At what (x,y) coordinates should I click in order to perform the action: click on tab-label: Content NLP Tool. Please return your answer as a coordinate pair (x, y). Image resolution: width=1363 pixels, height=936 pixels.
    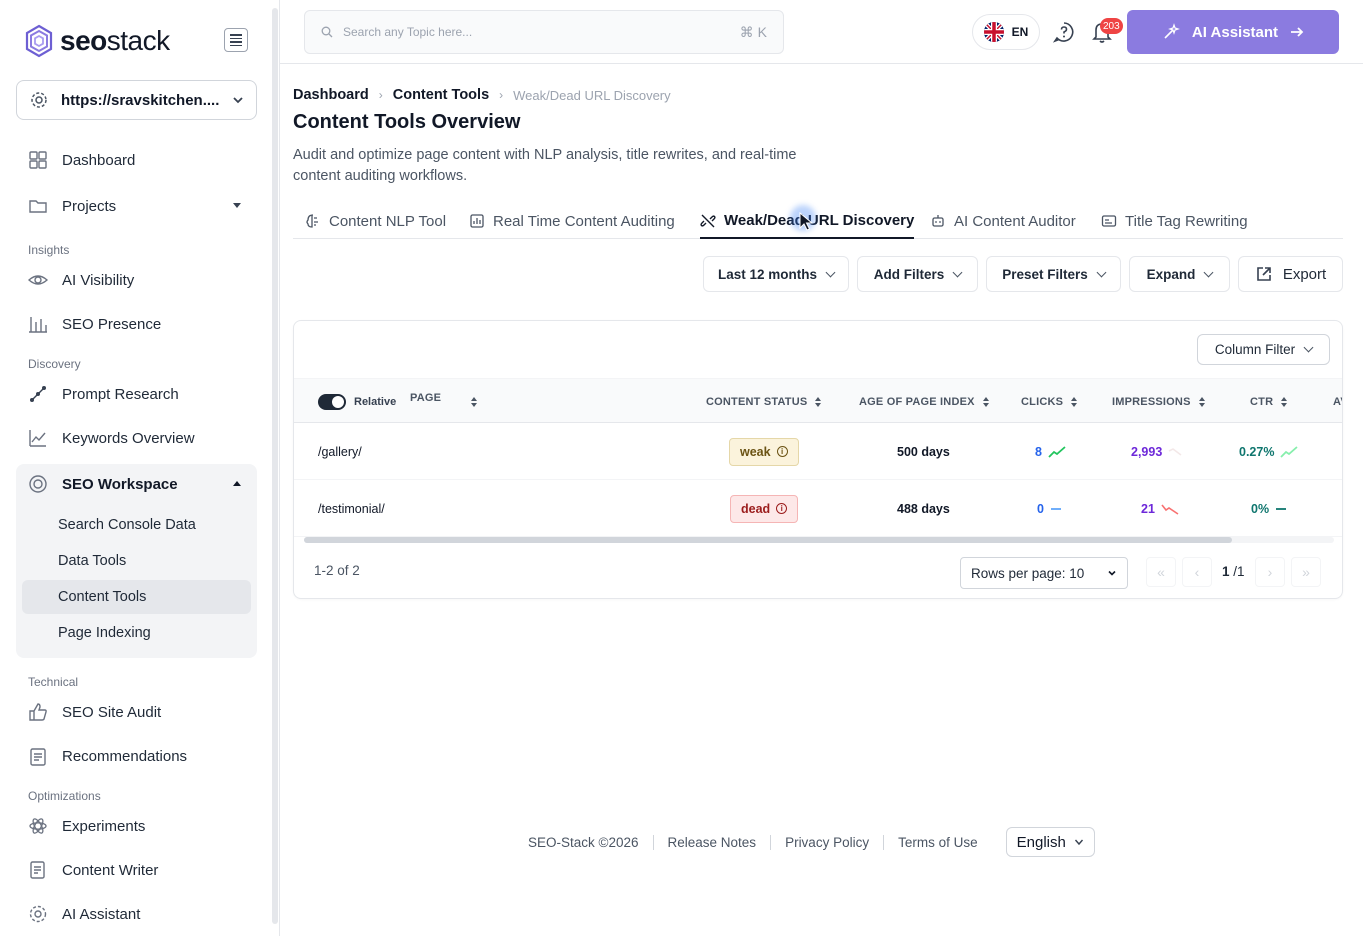
    Looking at the image, I should click on (388, 221).